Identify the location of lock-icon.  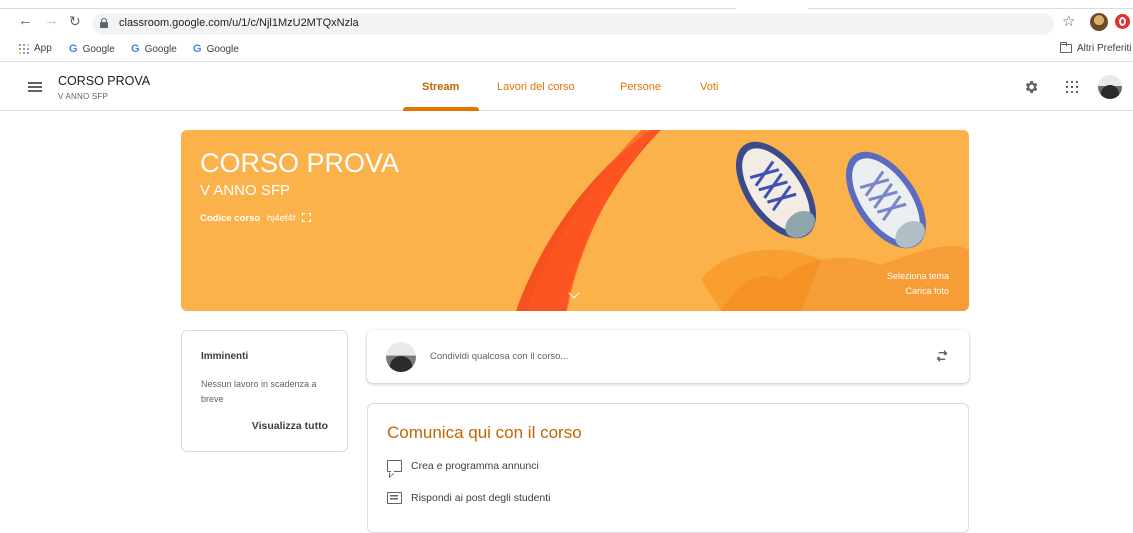
(104, 23).